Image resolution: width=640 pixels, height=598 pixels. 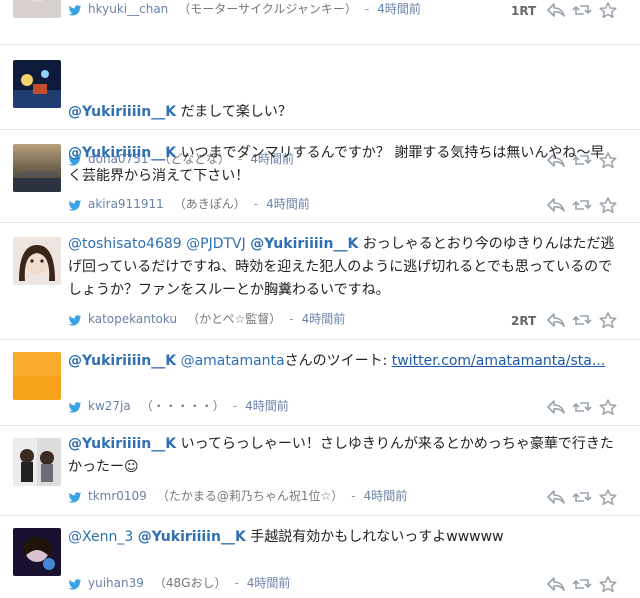 What do you see at coordinates (216, 244) in the screenshot?
I see `mention-link: @PJDTVJ` at bounding box center [216, 244].